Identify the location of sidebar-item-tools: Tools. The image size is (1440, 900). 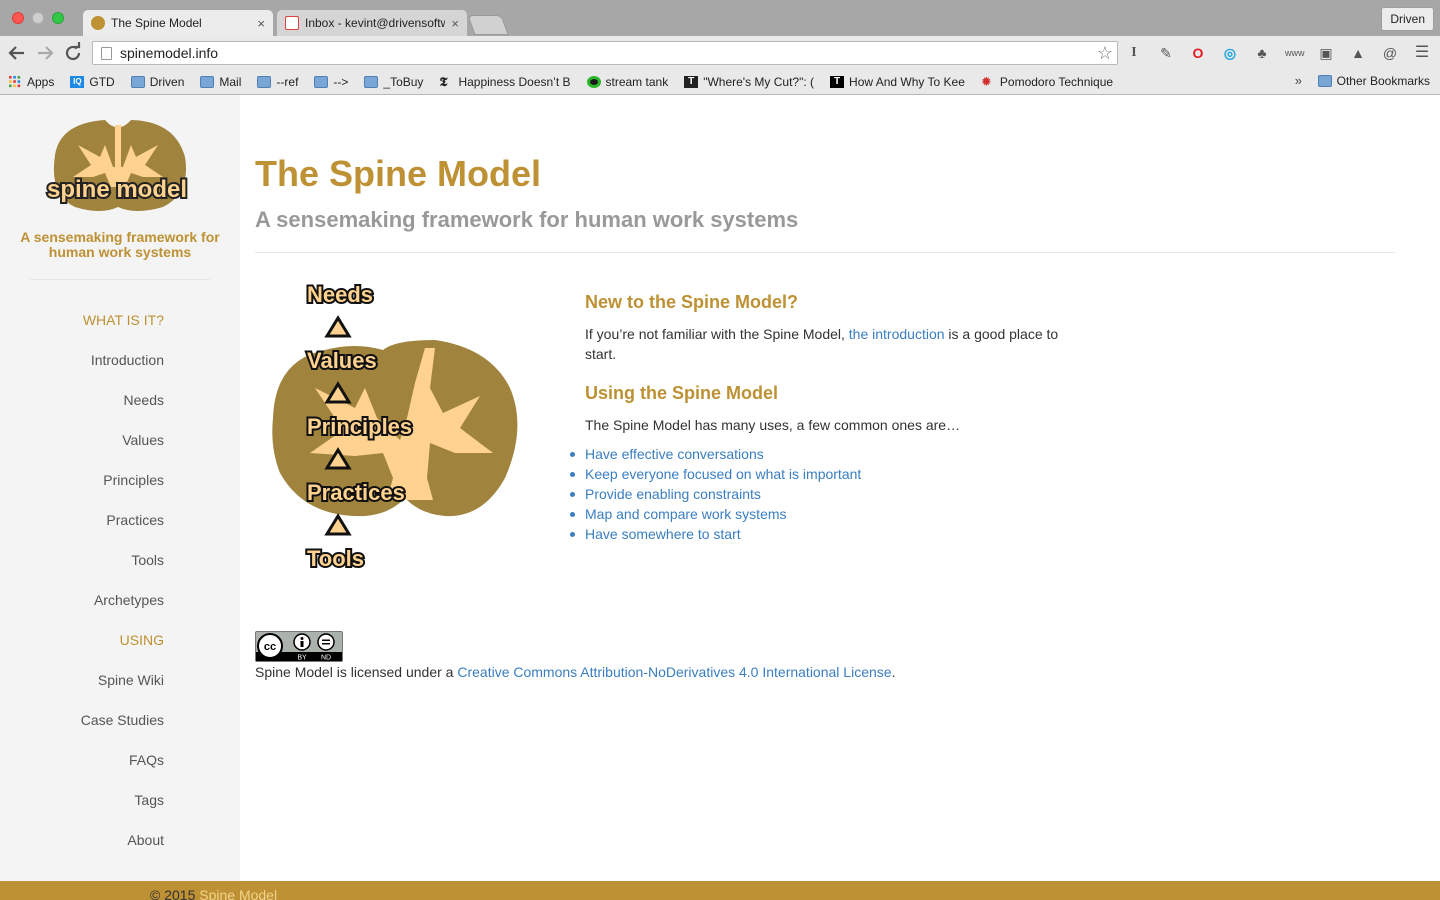
(82, 560).